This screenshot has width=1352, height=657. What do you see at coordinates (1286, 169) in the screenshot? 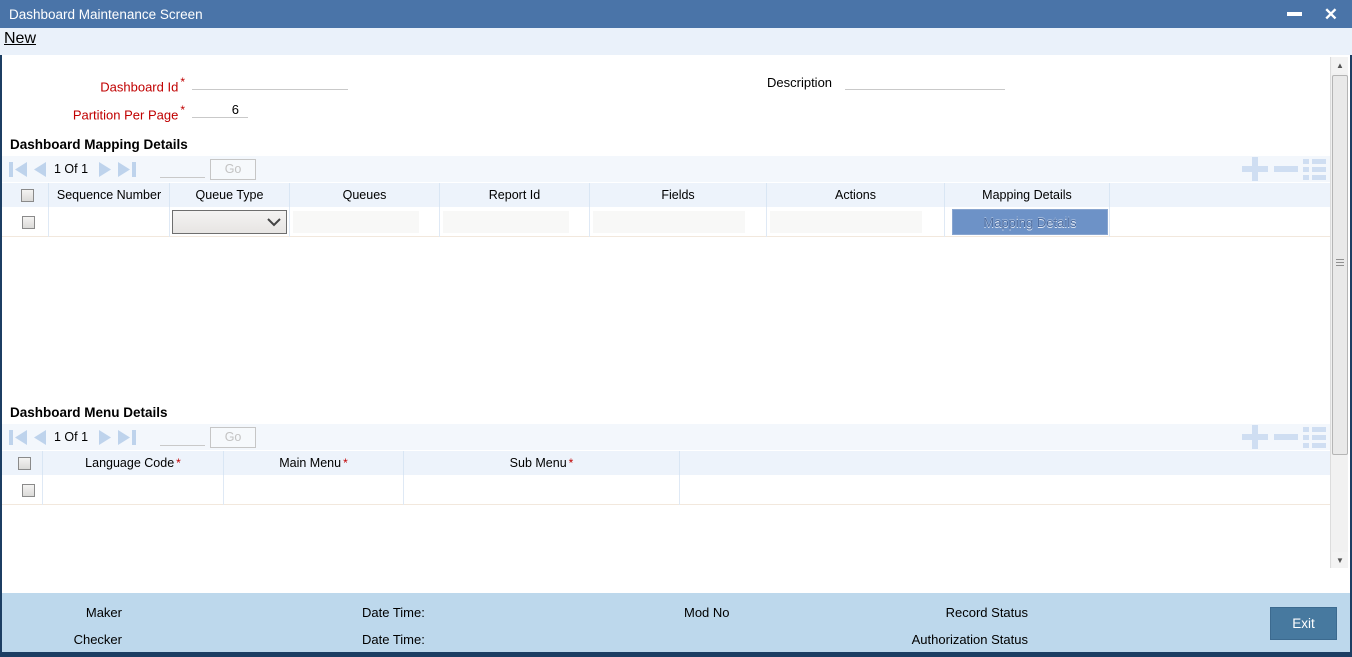
I see `delete-row-icon` at bounding box center [1286, 169].